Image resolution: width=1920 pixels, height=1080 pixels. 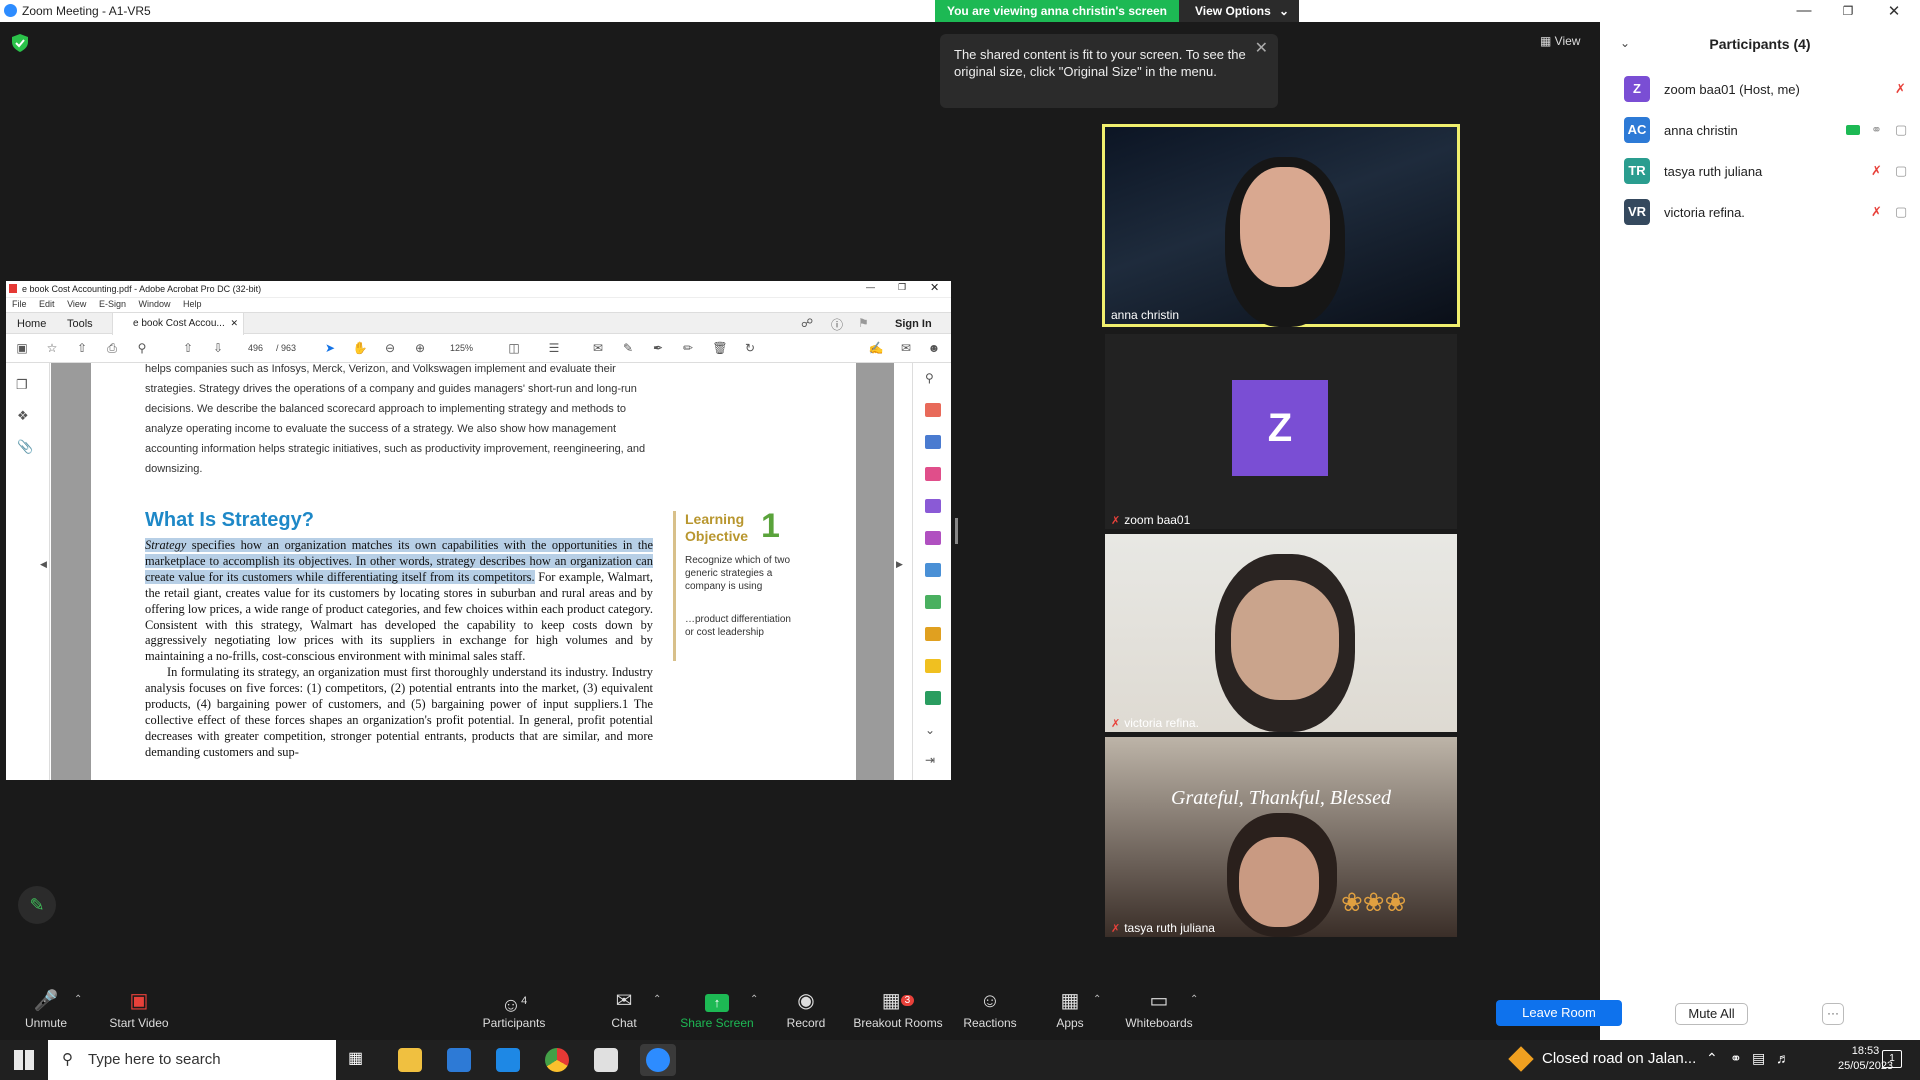 What do you see at coordinates (628, 348) in the screenshot?
I see `pen-icon: ✎` at bounding box center [628, 348].